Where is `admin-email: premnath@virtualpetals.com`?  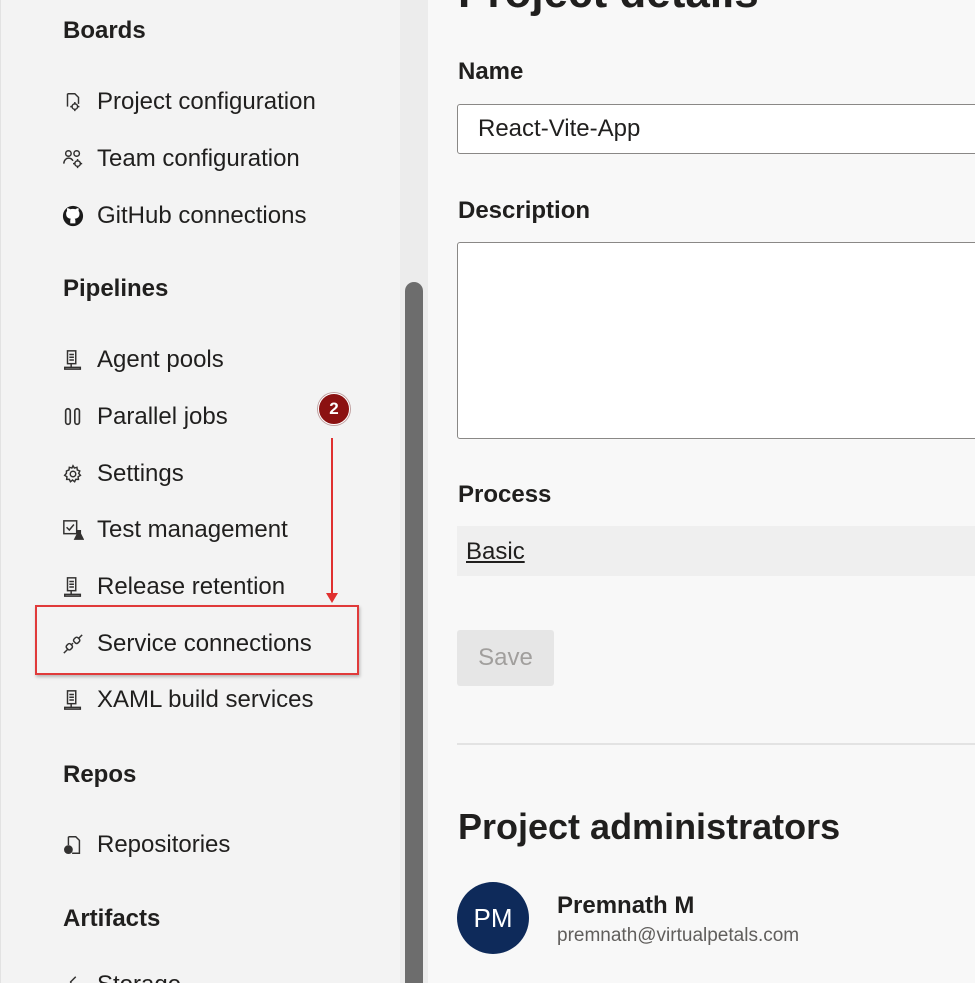 admin-email: premnath@virtualpetals.com is located at coordinates (678, 935).